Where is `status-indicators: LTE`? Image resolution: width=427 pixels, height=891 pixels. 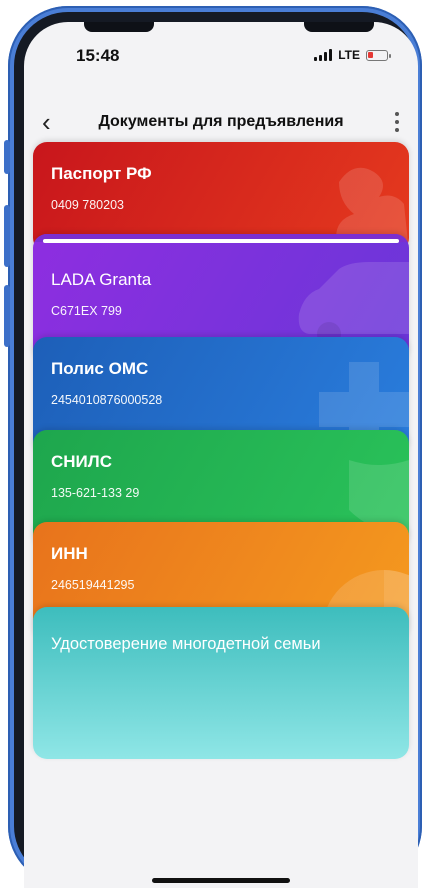
status-indicators: LTE is located at coordinates (352, 55).